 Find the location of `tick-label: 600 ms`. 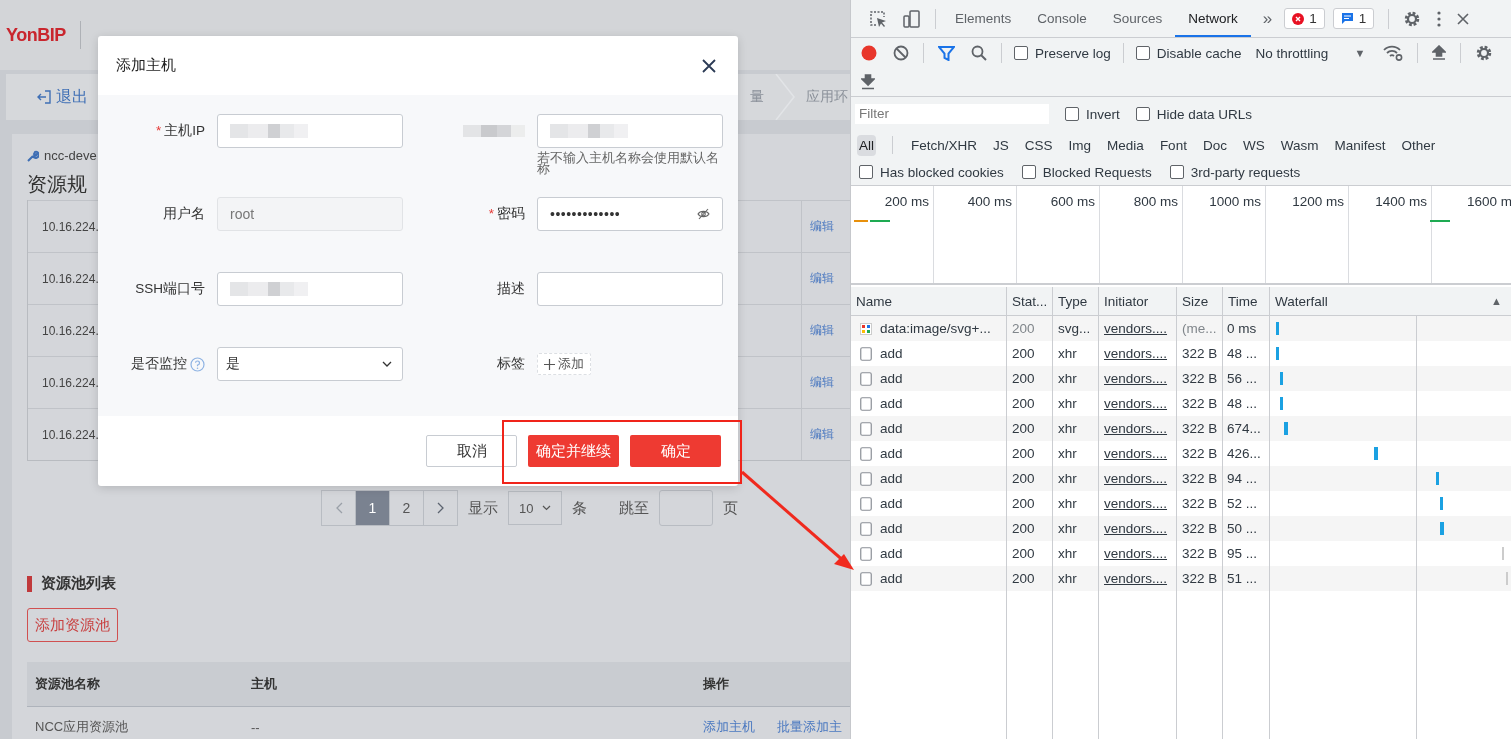

tick-label: 600 ms is located at coordinates (1072, 201).